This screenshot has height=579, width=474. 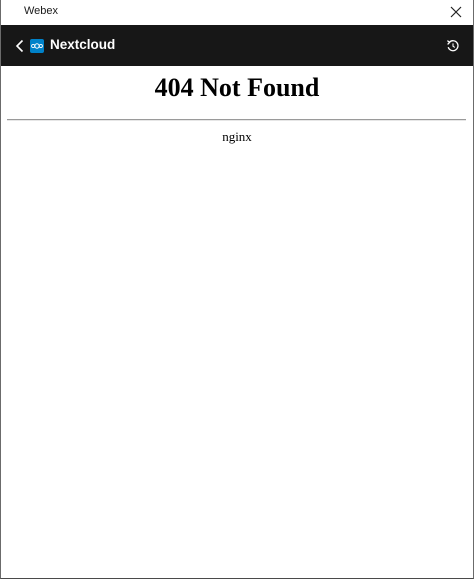 What do you see at coordinates (237, 87) in the screenshot?
I see `error-heading: 404 Not Found` at bounding box center [237, 87].